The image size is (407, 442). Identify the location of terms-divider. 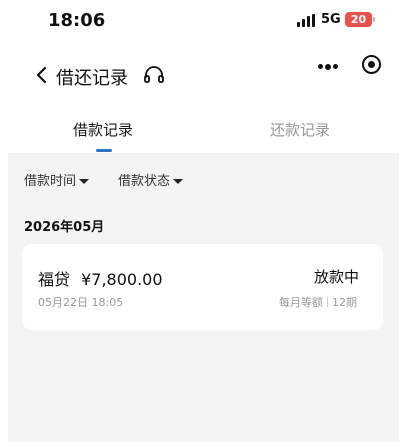
(327, 302).